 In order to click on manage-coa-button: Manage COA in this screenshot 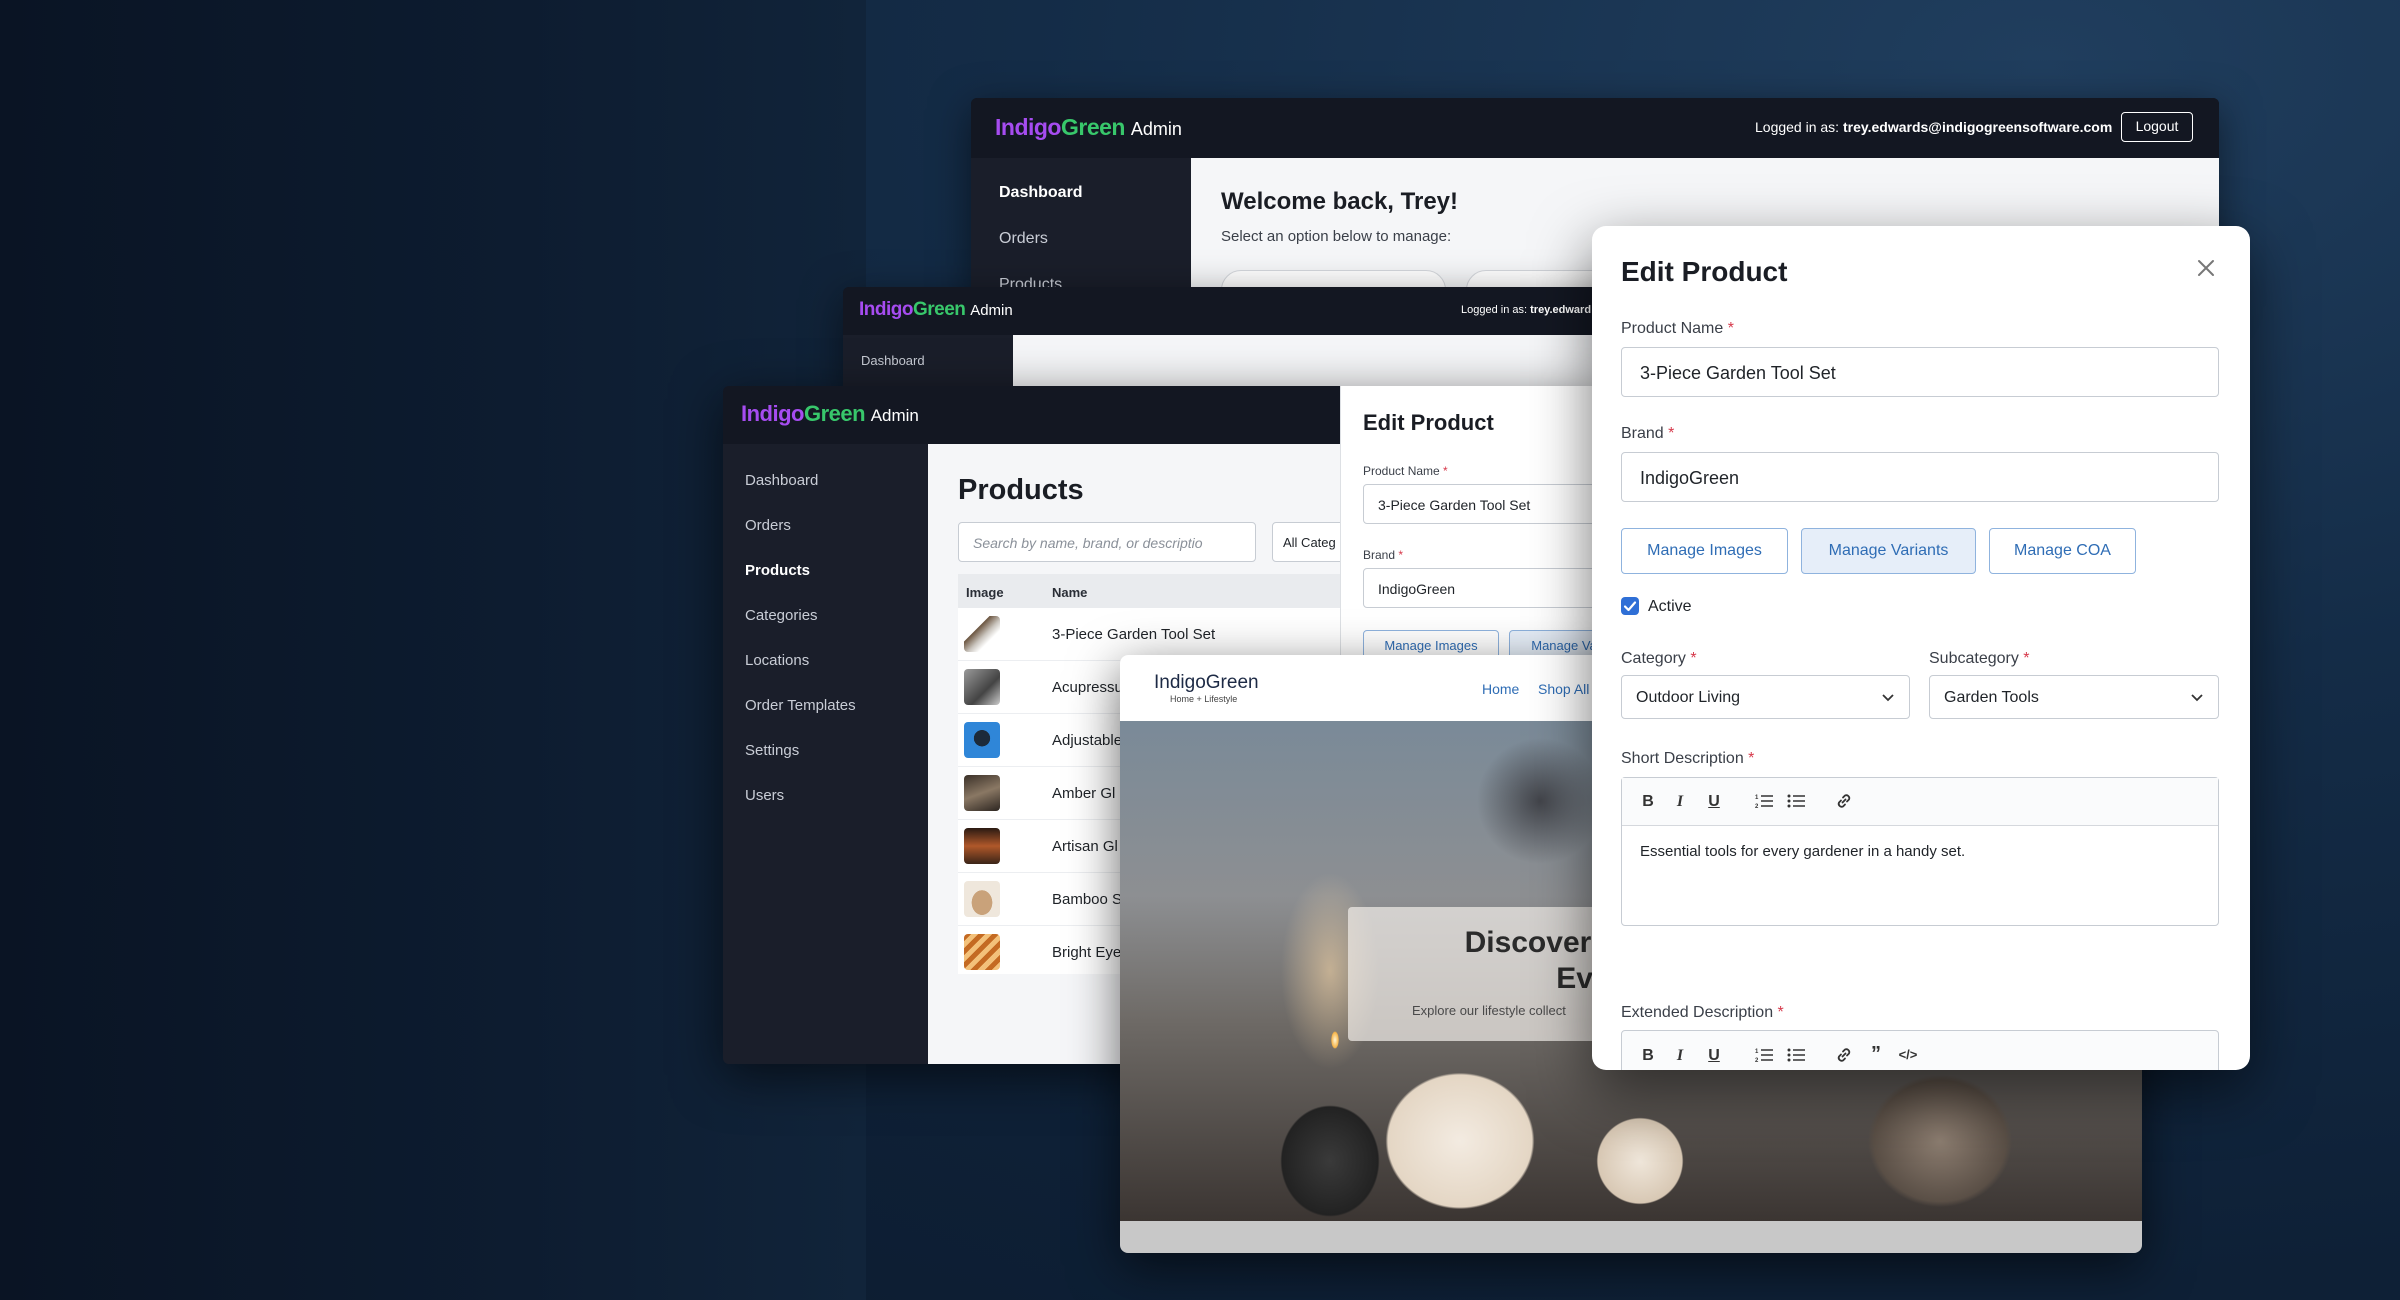, I will do `click(2062, 551)`.